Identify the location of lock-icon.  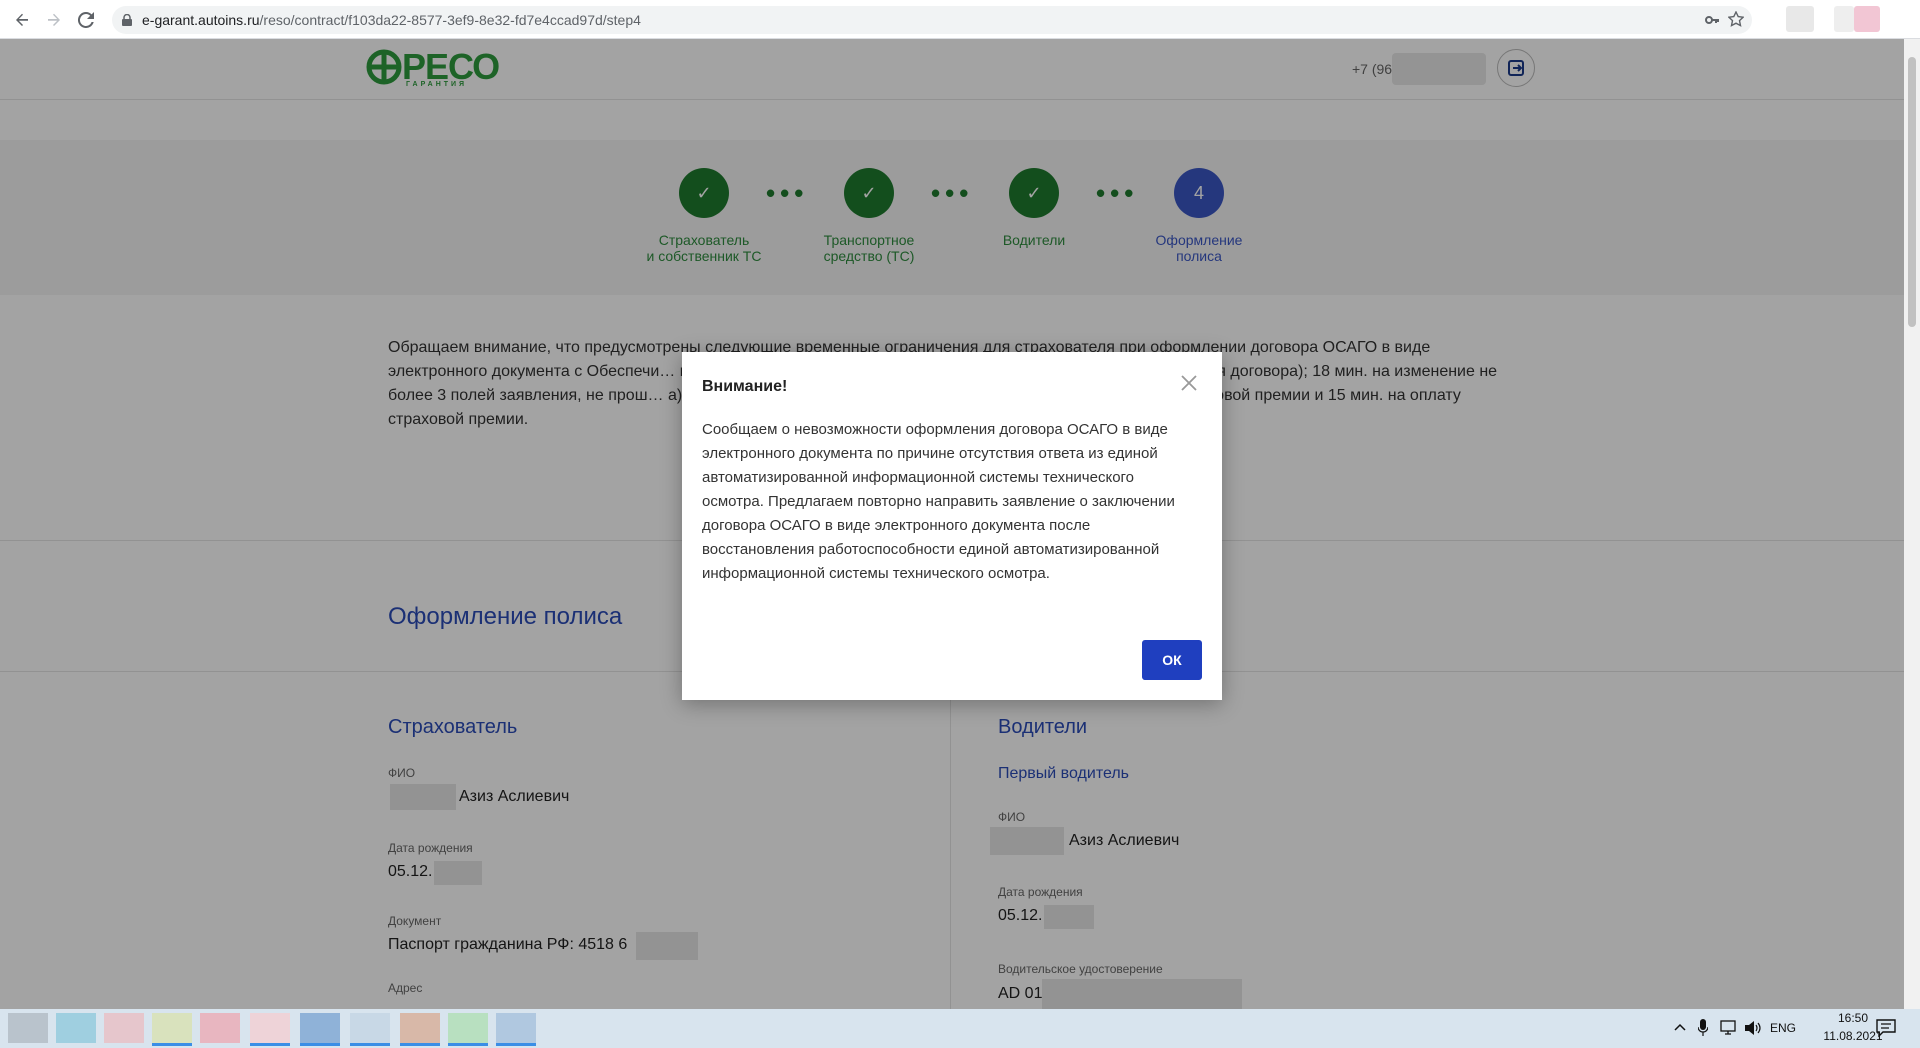
(127, 20).